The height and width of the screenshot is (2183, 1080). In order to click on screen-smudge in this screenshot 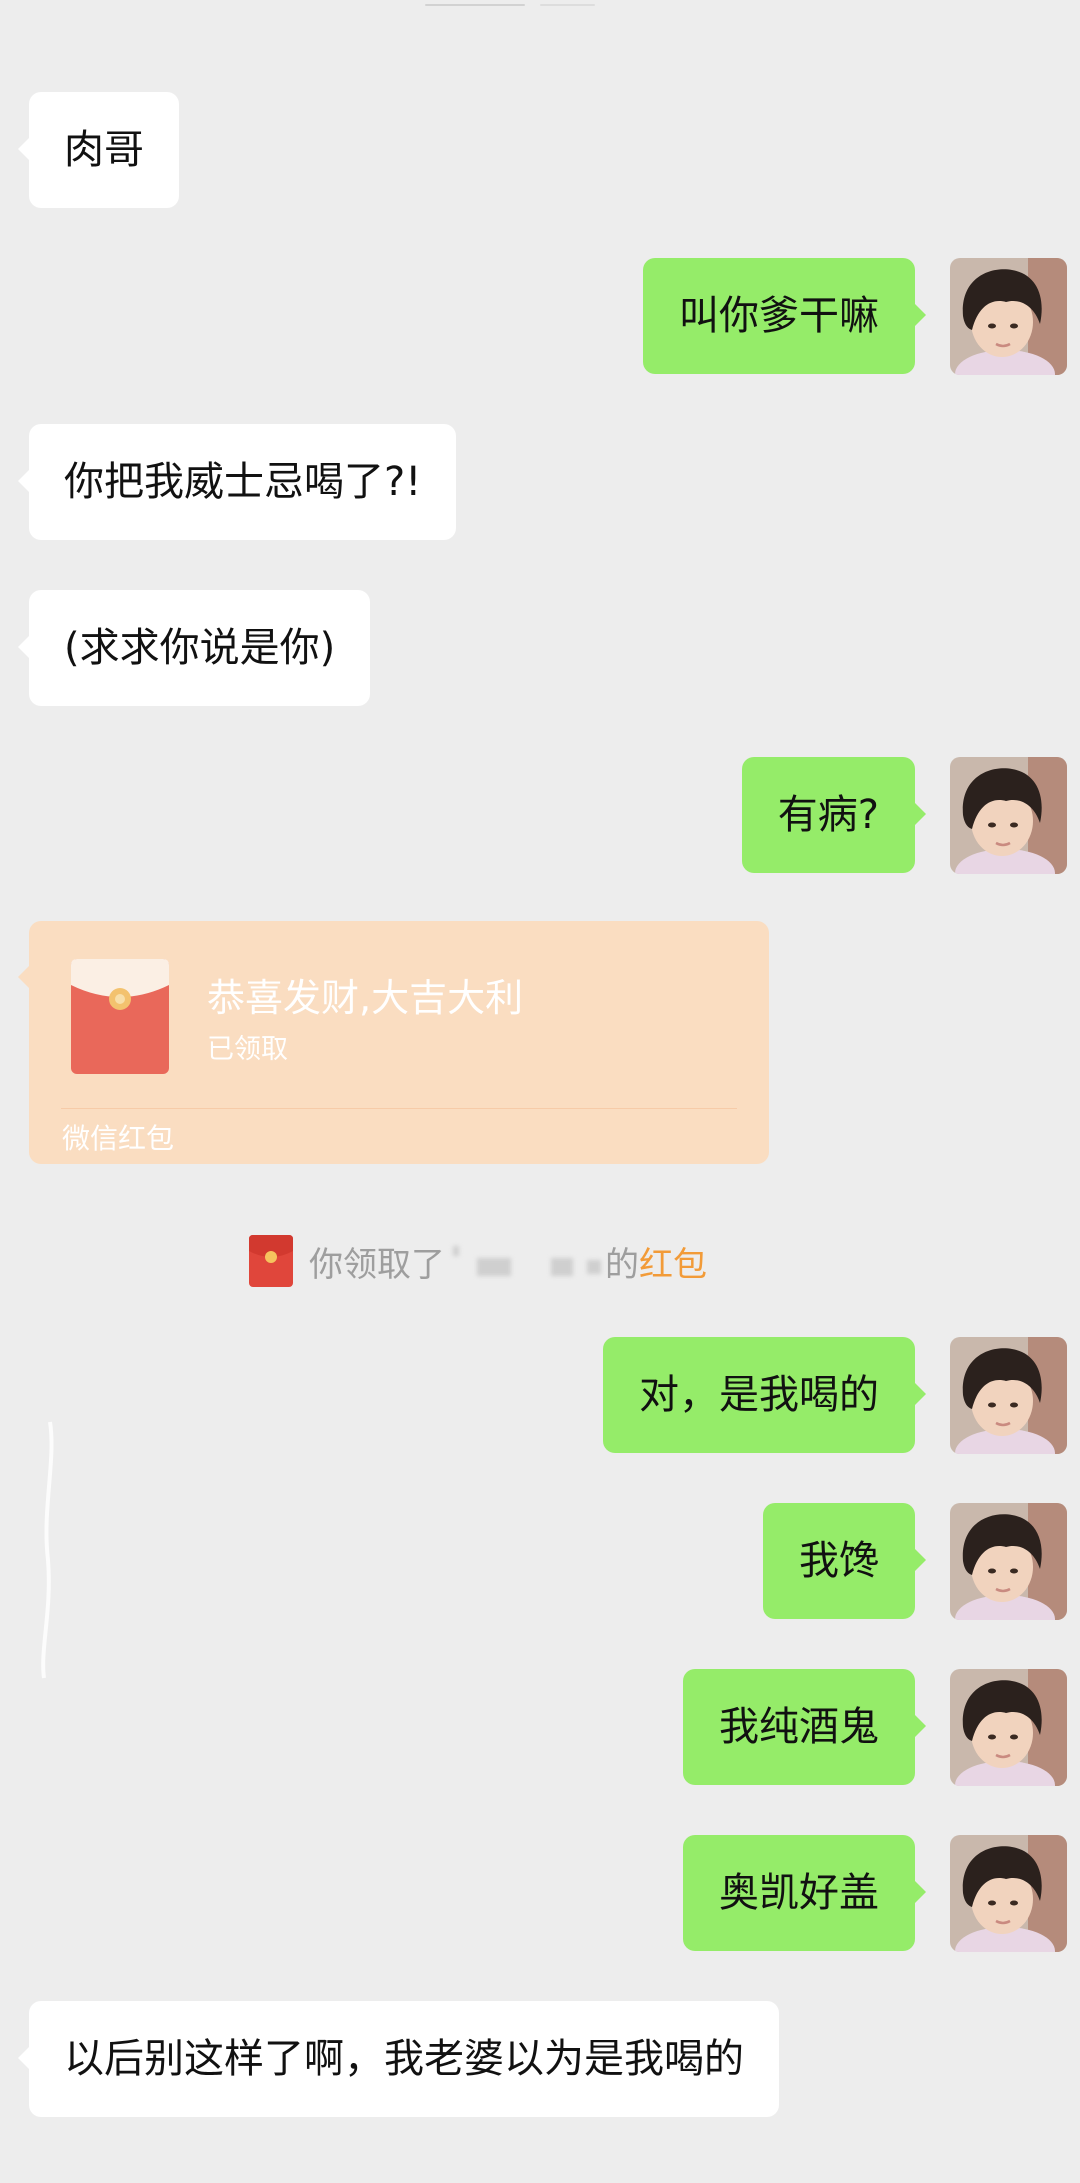, I will do `click(47, 1550)`.